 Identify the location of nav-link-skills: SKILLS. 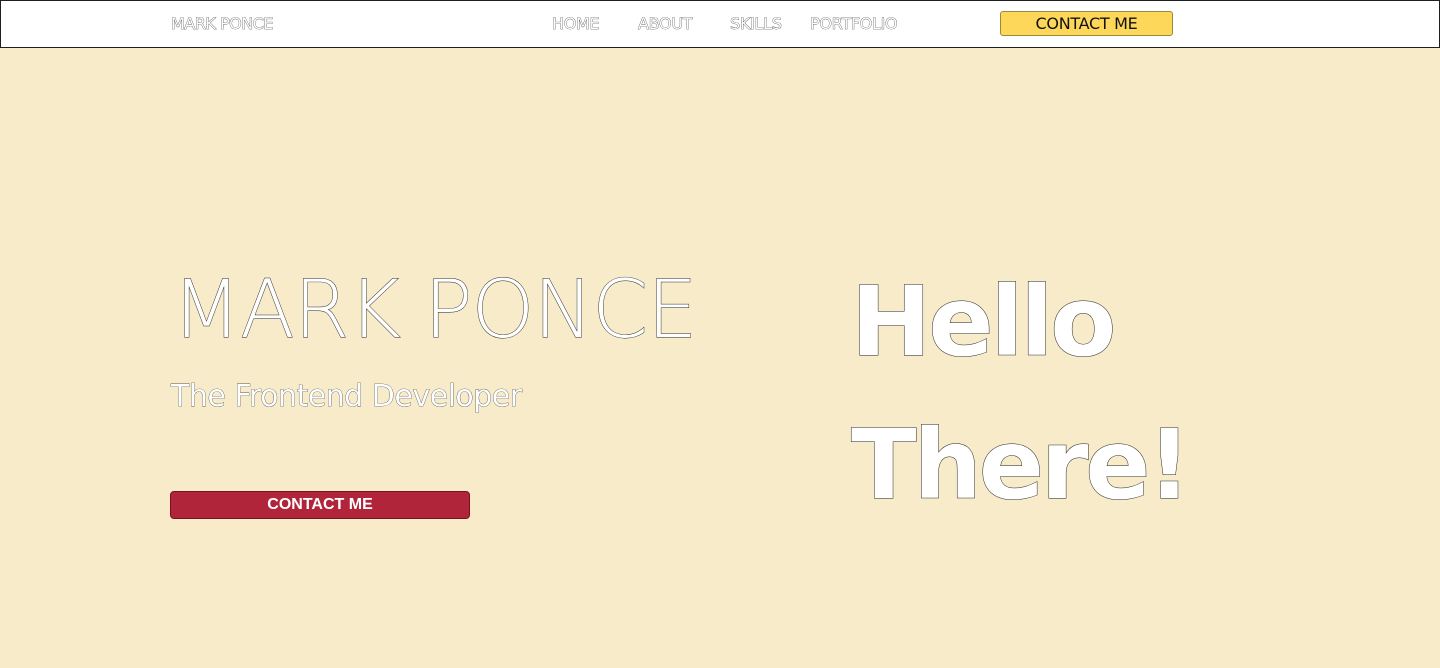
(756, 24).